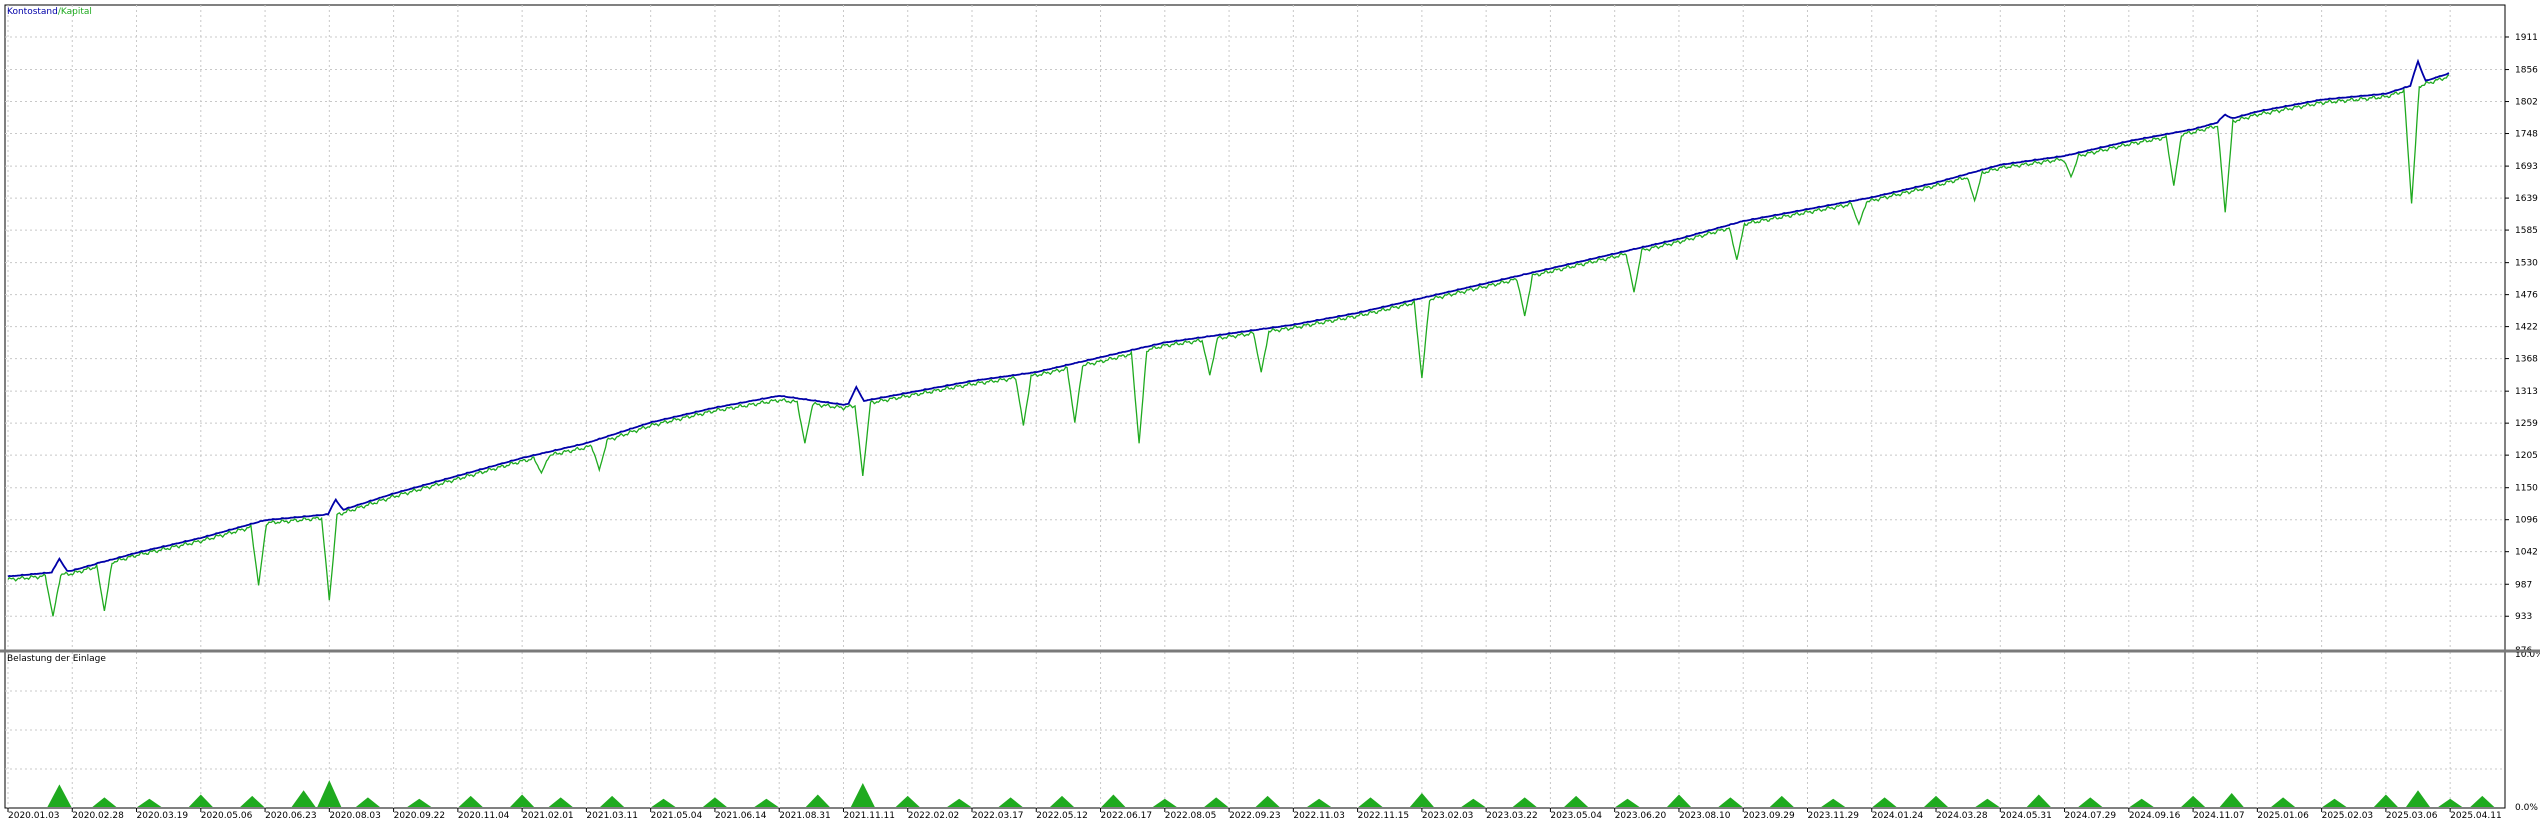 The width and height of the screenshot is (2540, 822). What do you see at coordinates (291, 816) in the screenshot?
I see `x-tick-label: 2020.06.23` at bounding box center [291, 816].